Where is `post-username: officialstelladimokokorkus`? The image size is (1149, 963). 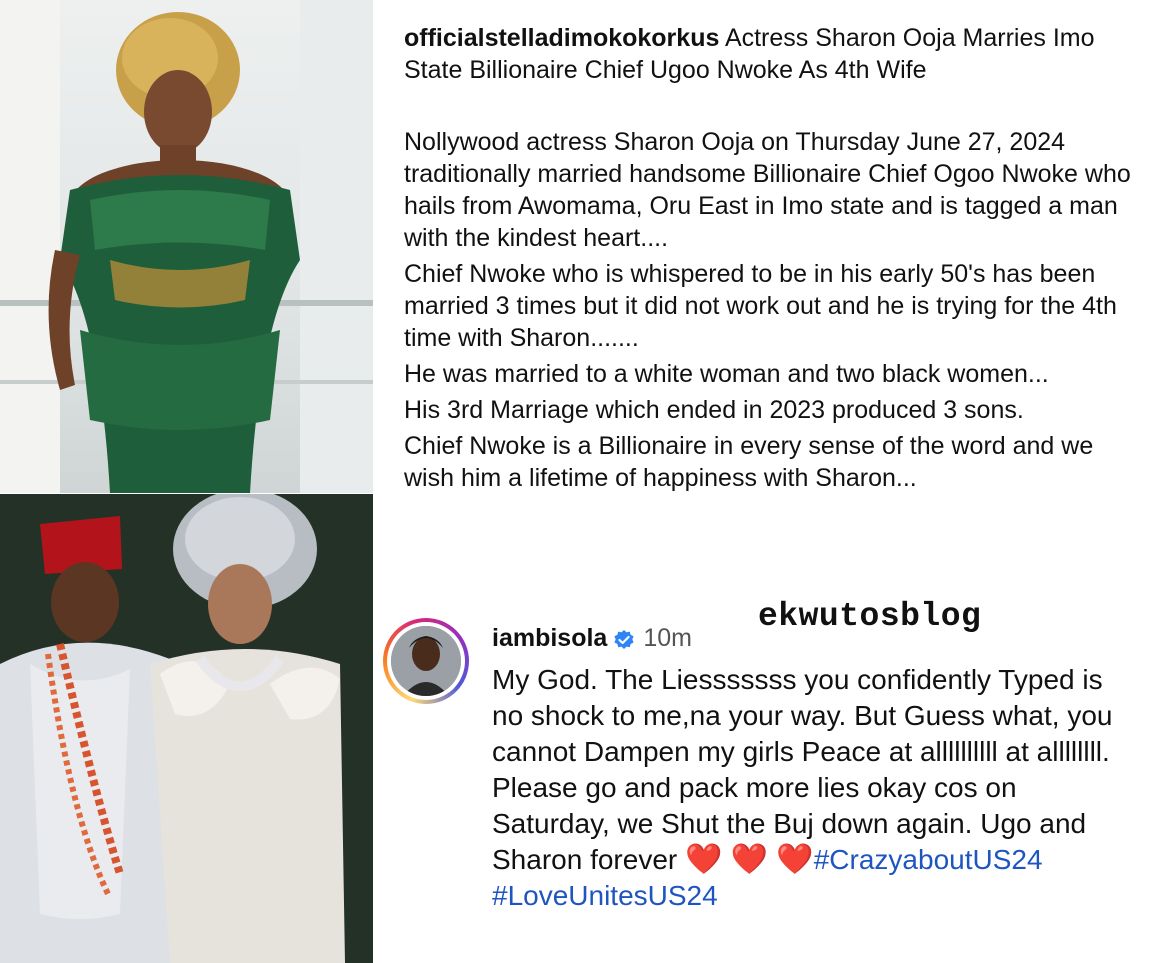
post-username: officialstelladimokokorkus is located at coordinates (561, 38).